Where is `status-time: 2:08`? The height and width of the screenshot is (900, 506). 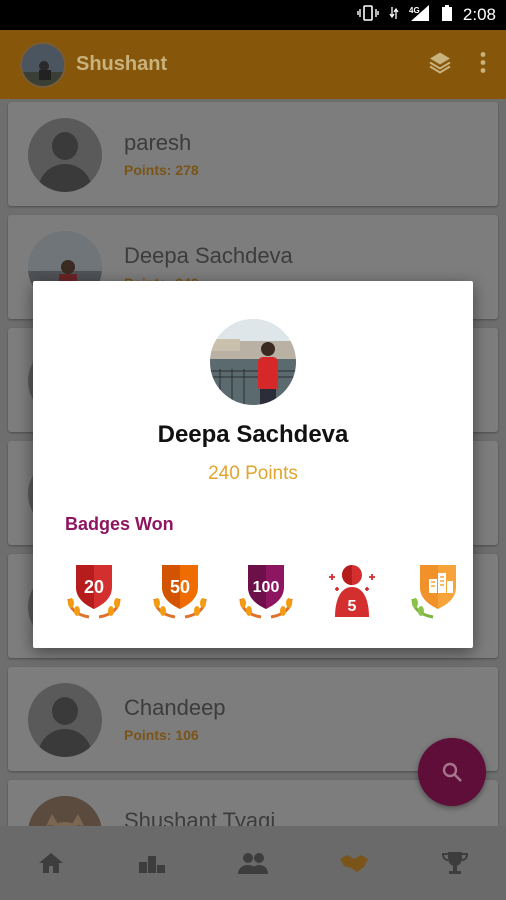 status-time: 2:08 is located at coordinates (479, 14).